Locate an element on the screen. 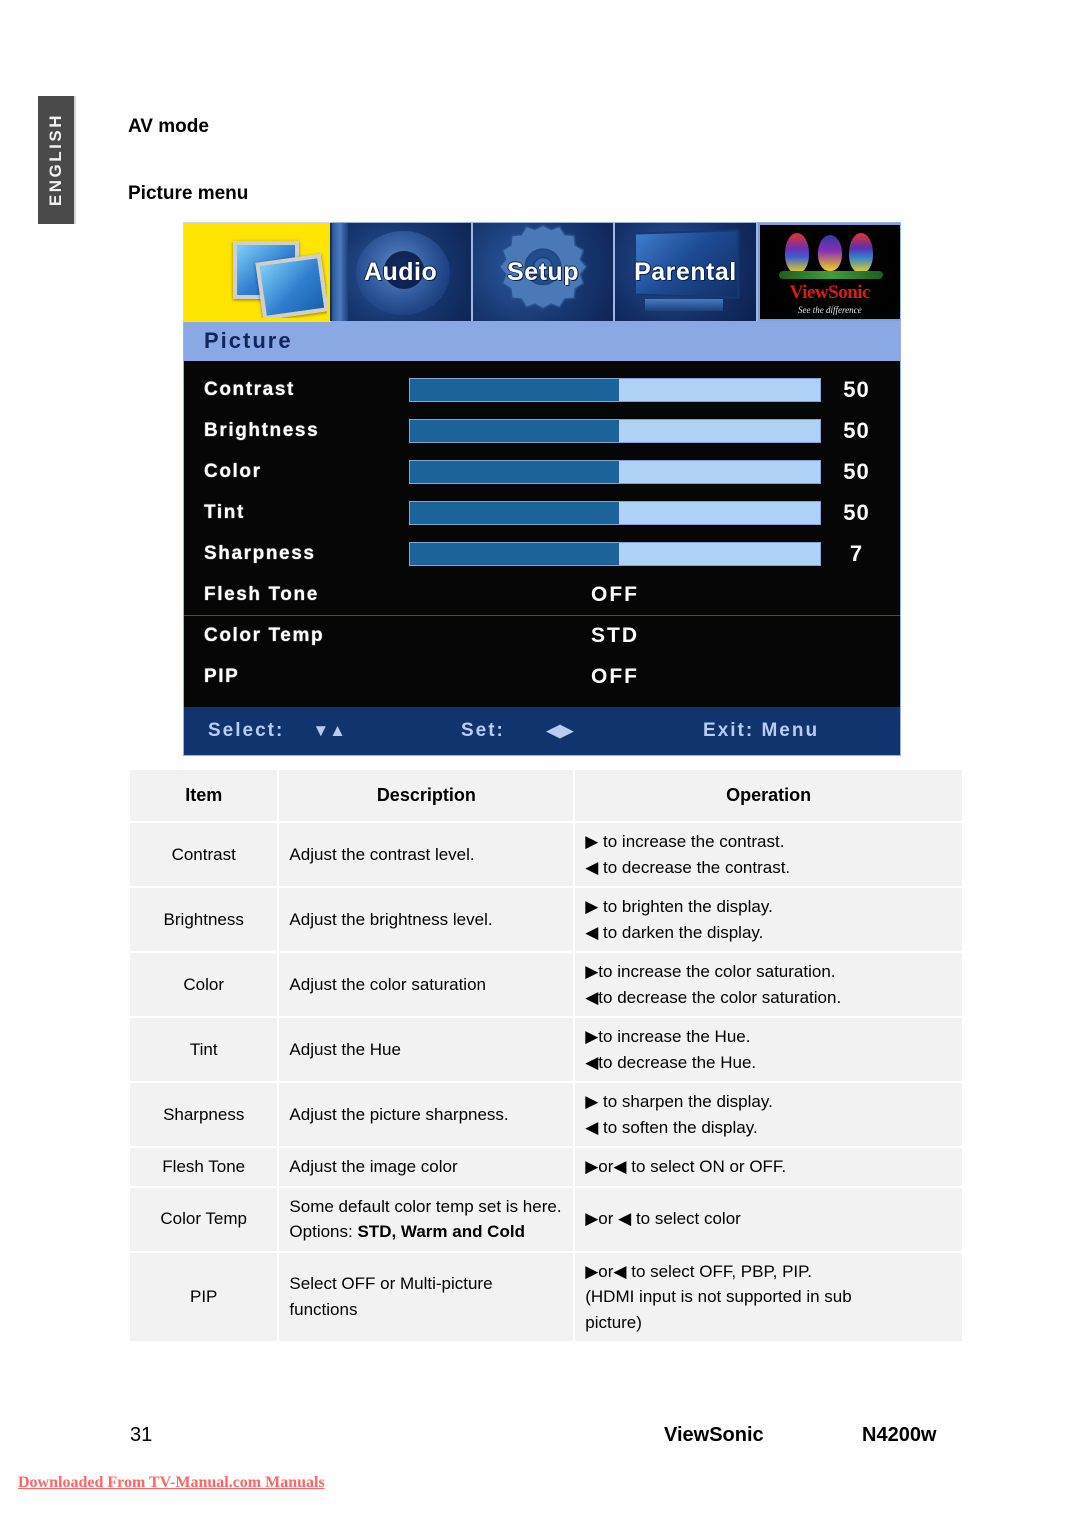 The image size is (1080, 1528). osd-exit-label: Exit: Menu is located at coordinates (761, 730).